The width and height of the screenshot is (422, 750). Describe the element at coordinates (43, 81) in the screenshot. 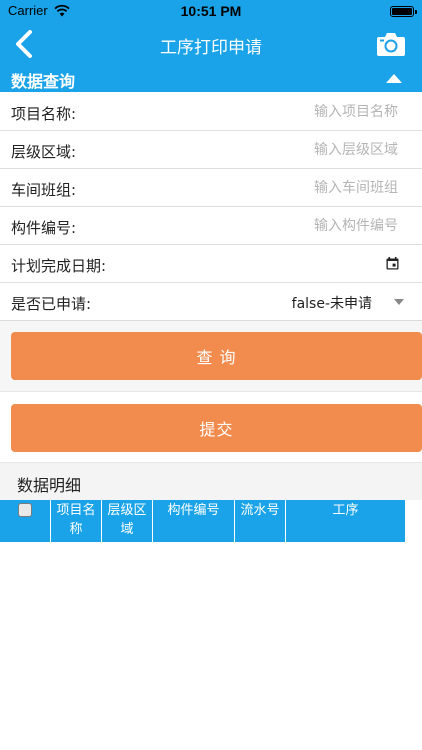

I see `query-section-title: 数据查询` at that location.